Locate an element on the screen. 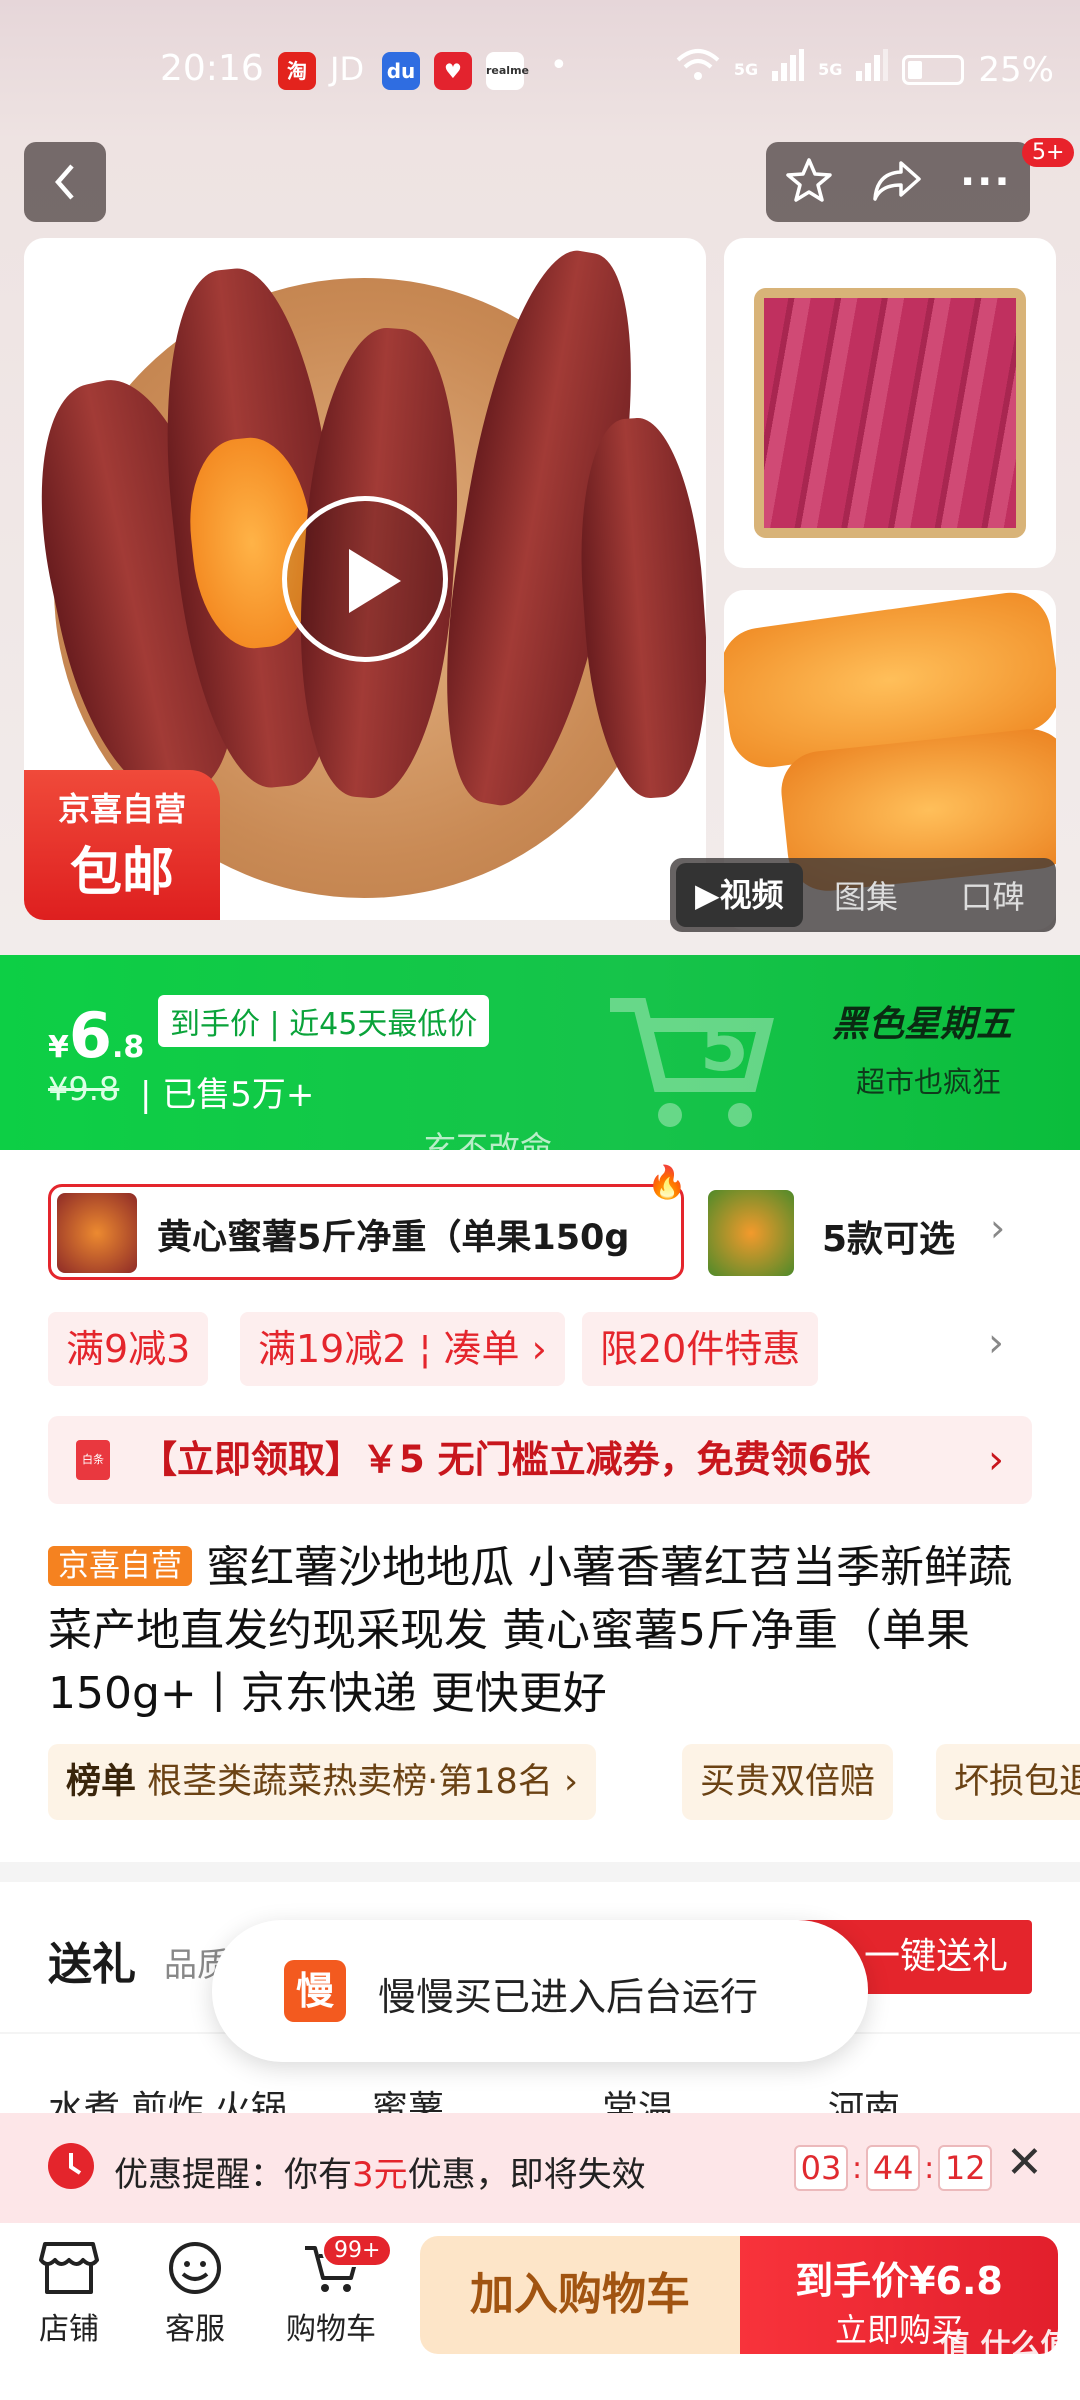 The width and height of the screenshot is (1080, 2400). nav-service: 客服 is located at coordinates (195, 2294).